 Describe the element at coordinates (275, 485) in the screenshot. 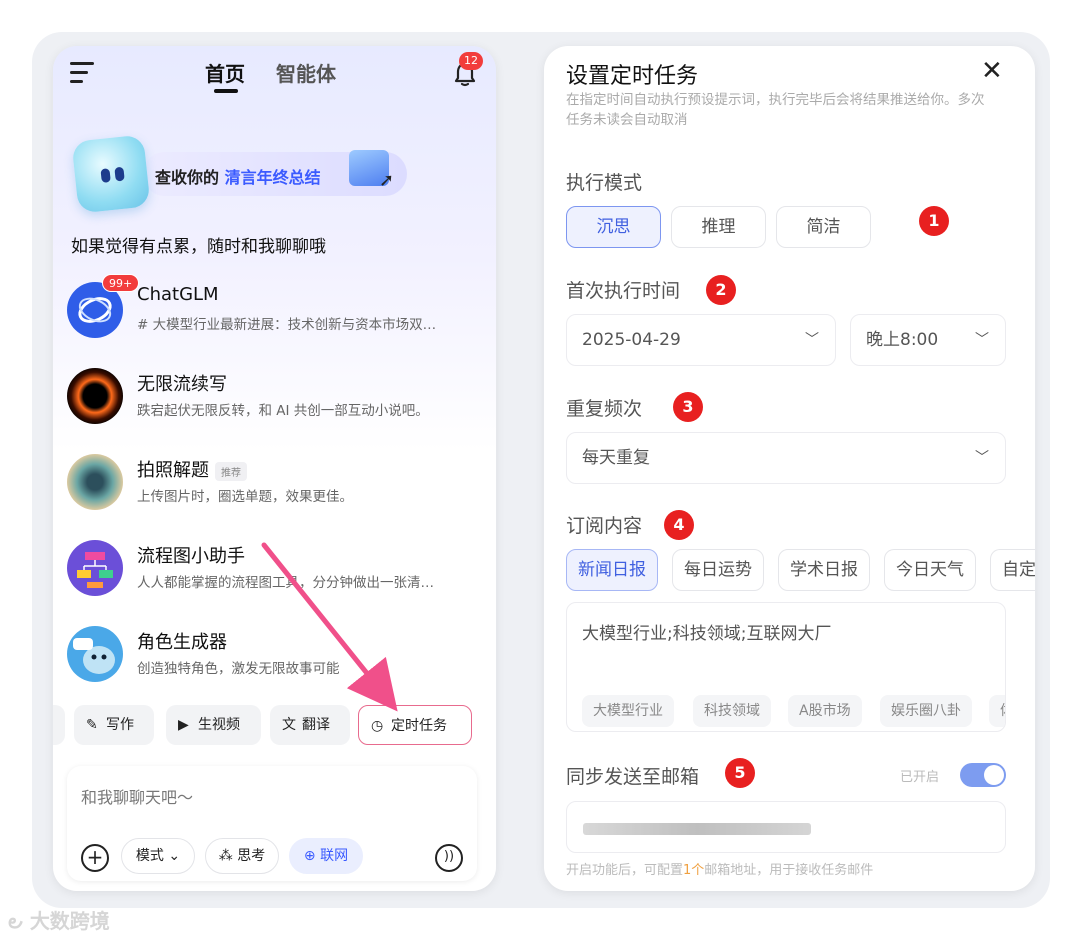

I see `agent-item-photo-solve: 拍照解题 推荐 上传图片时，圈选单题，效果更佳。` at that location.